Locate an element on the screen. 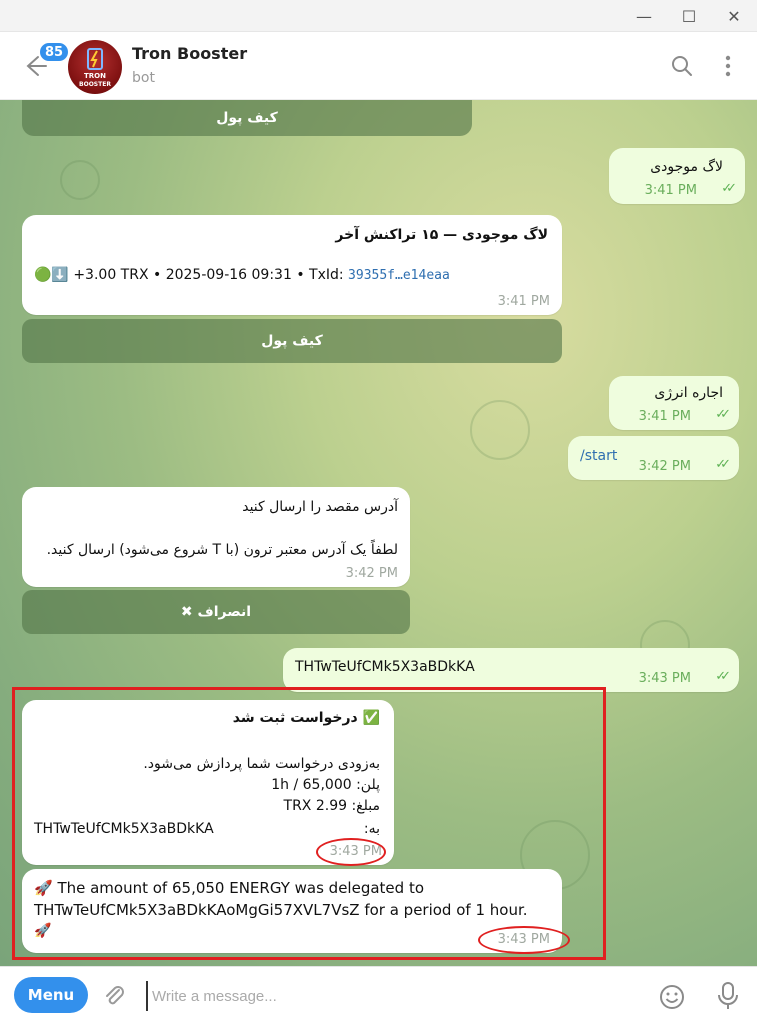 Image resolution: width=757 pixels, height=1024 pixels. message-input is located at coordinates (386, 996).